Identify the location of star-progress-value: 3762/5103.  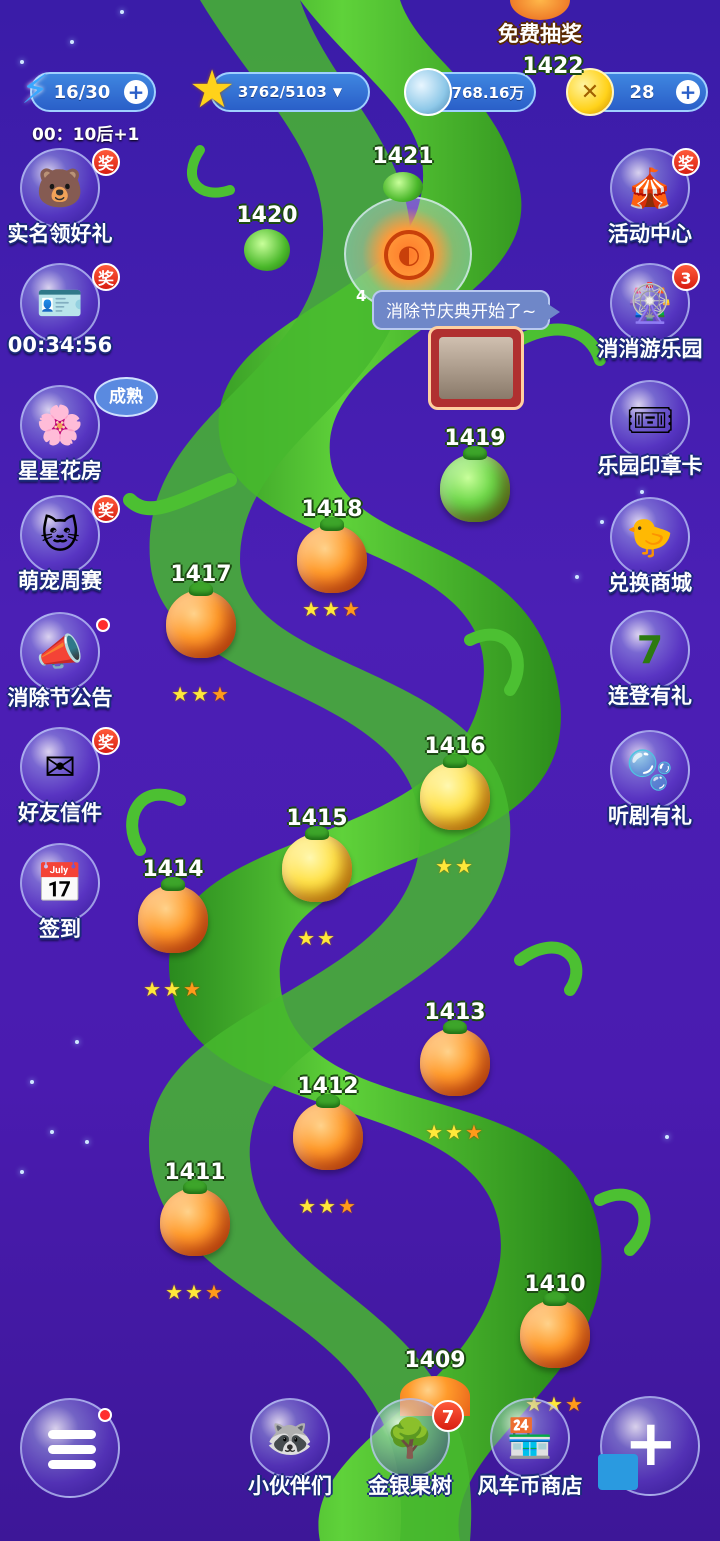
(282, 92).